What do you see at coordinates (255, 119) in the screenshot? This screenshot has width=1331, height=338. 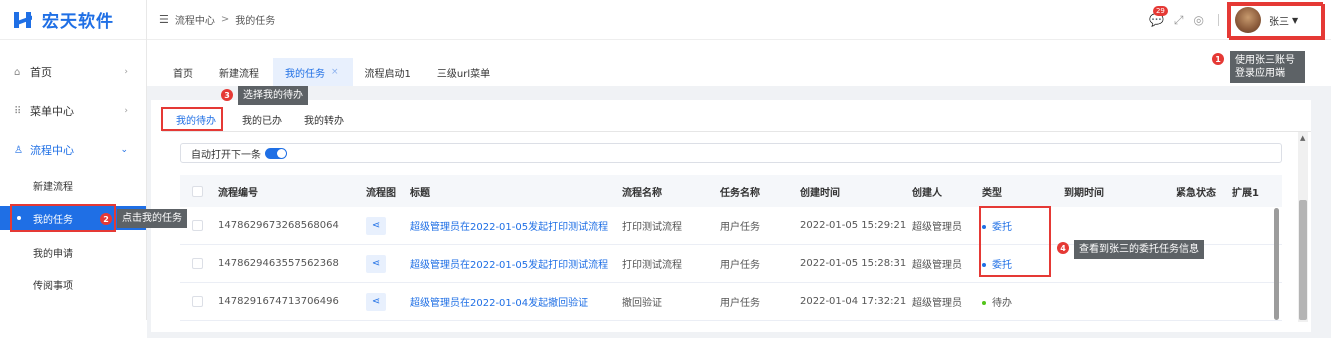 I see `subtab-done: 我的已办` at bounding box center [255, 119].